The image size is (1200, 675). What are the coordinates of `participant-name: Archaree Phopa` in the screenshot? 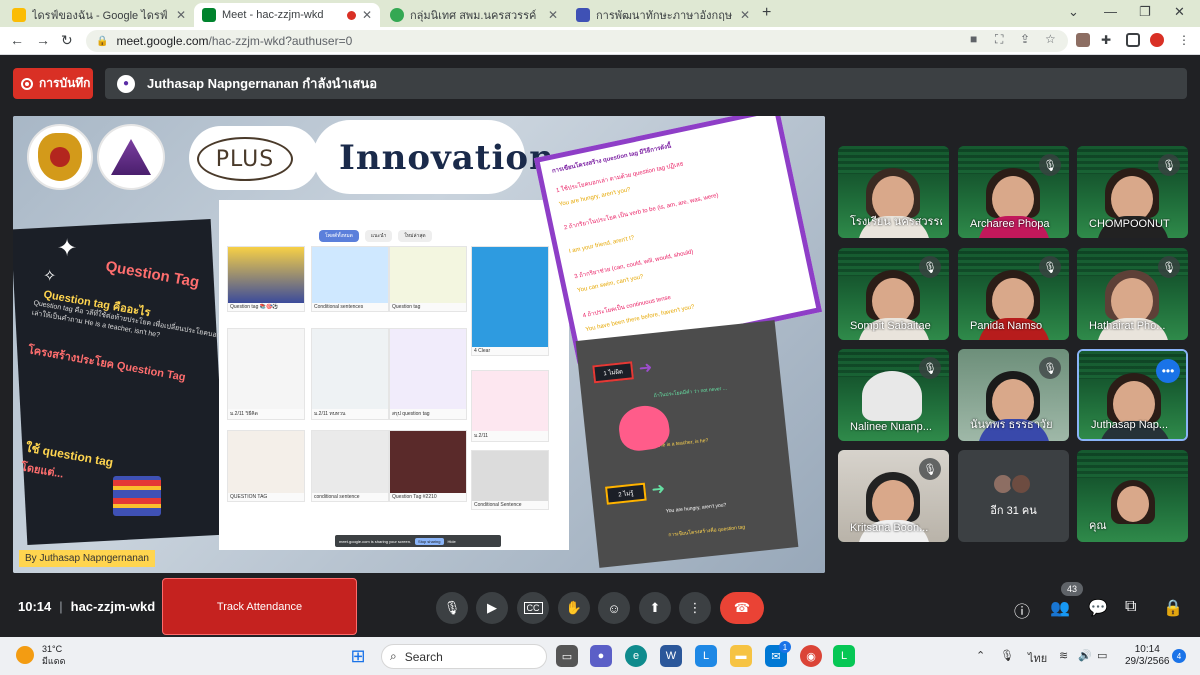 It's located at (1010, 224).